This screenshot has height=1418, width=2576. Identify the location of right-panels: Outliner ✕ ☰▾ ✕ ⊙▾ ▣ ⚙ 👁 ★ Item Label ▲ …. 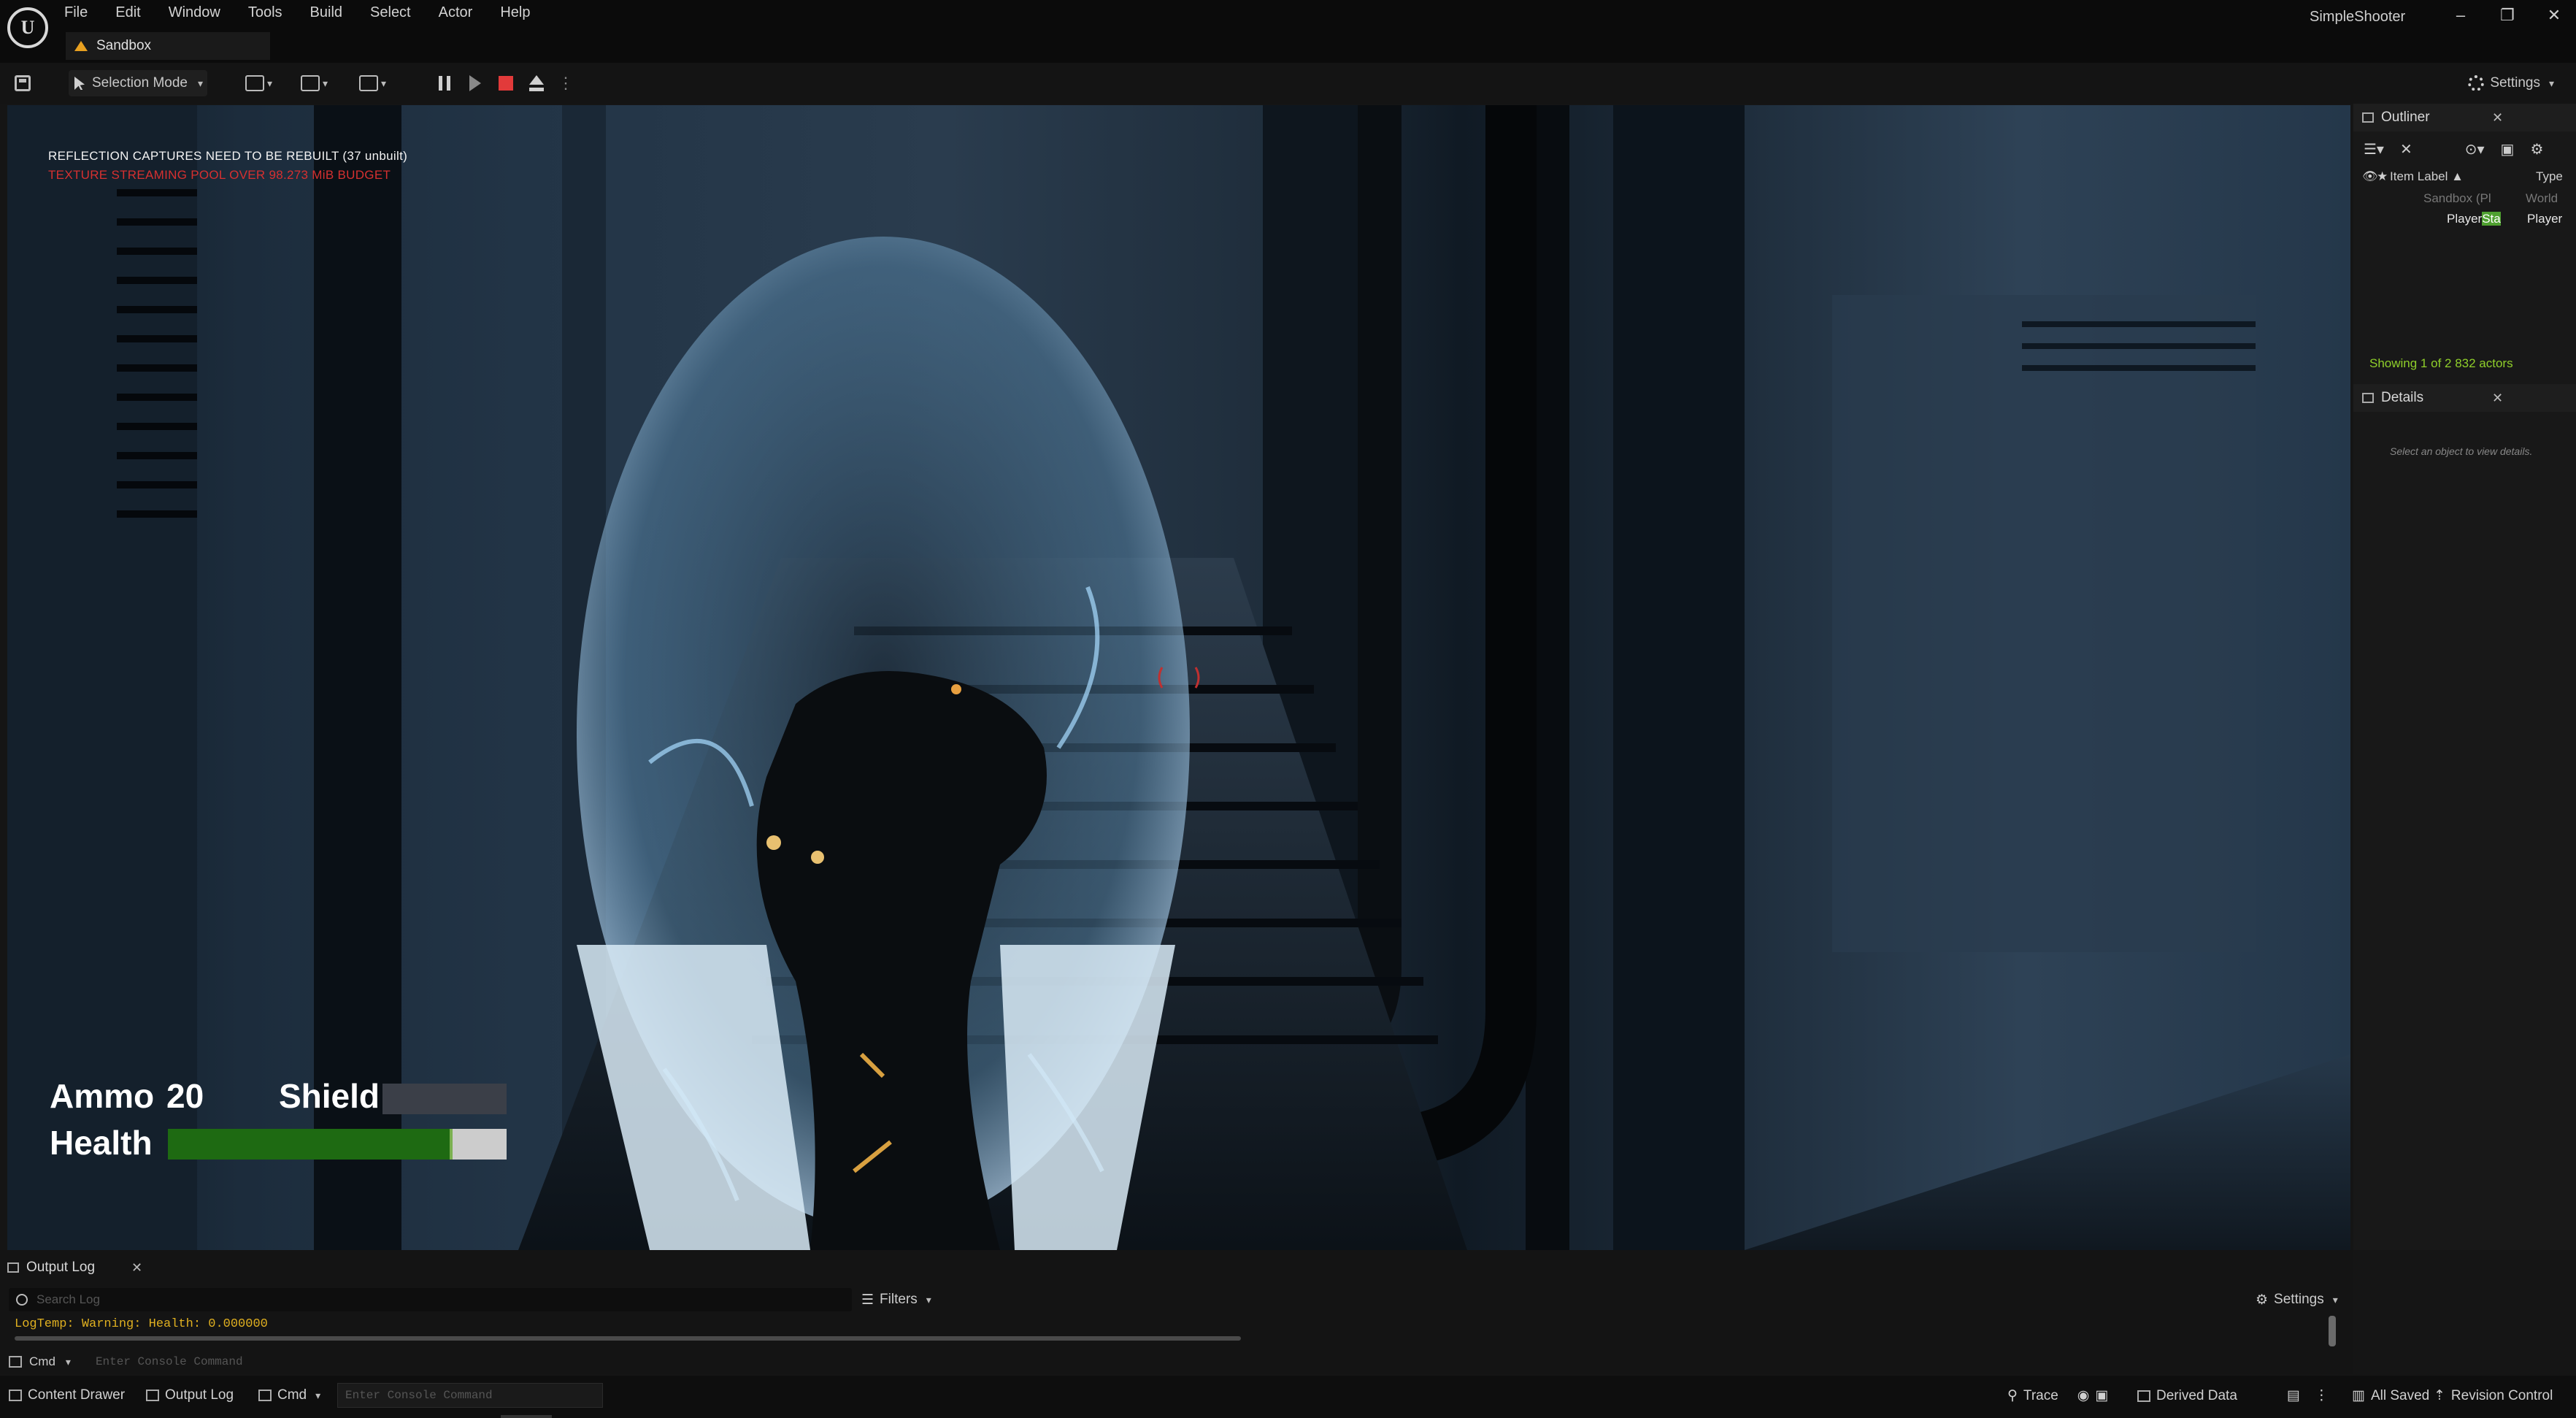
(2464, 677).